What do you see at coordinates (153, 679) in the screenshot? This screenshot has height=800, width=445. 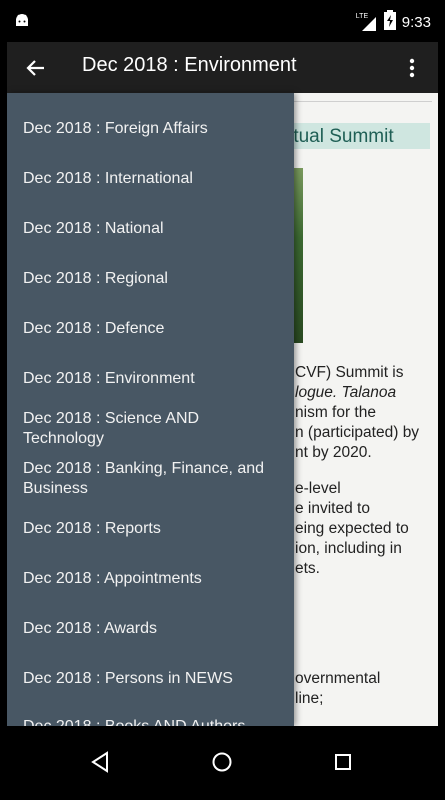 I see `drawer-item-persons-in-news: Dec 2018 : Persons in NEWS` at bounding box center [153, 679].